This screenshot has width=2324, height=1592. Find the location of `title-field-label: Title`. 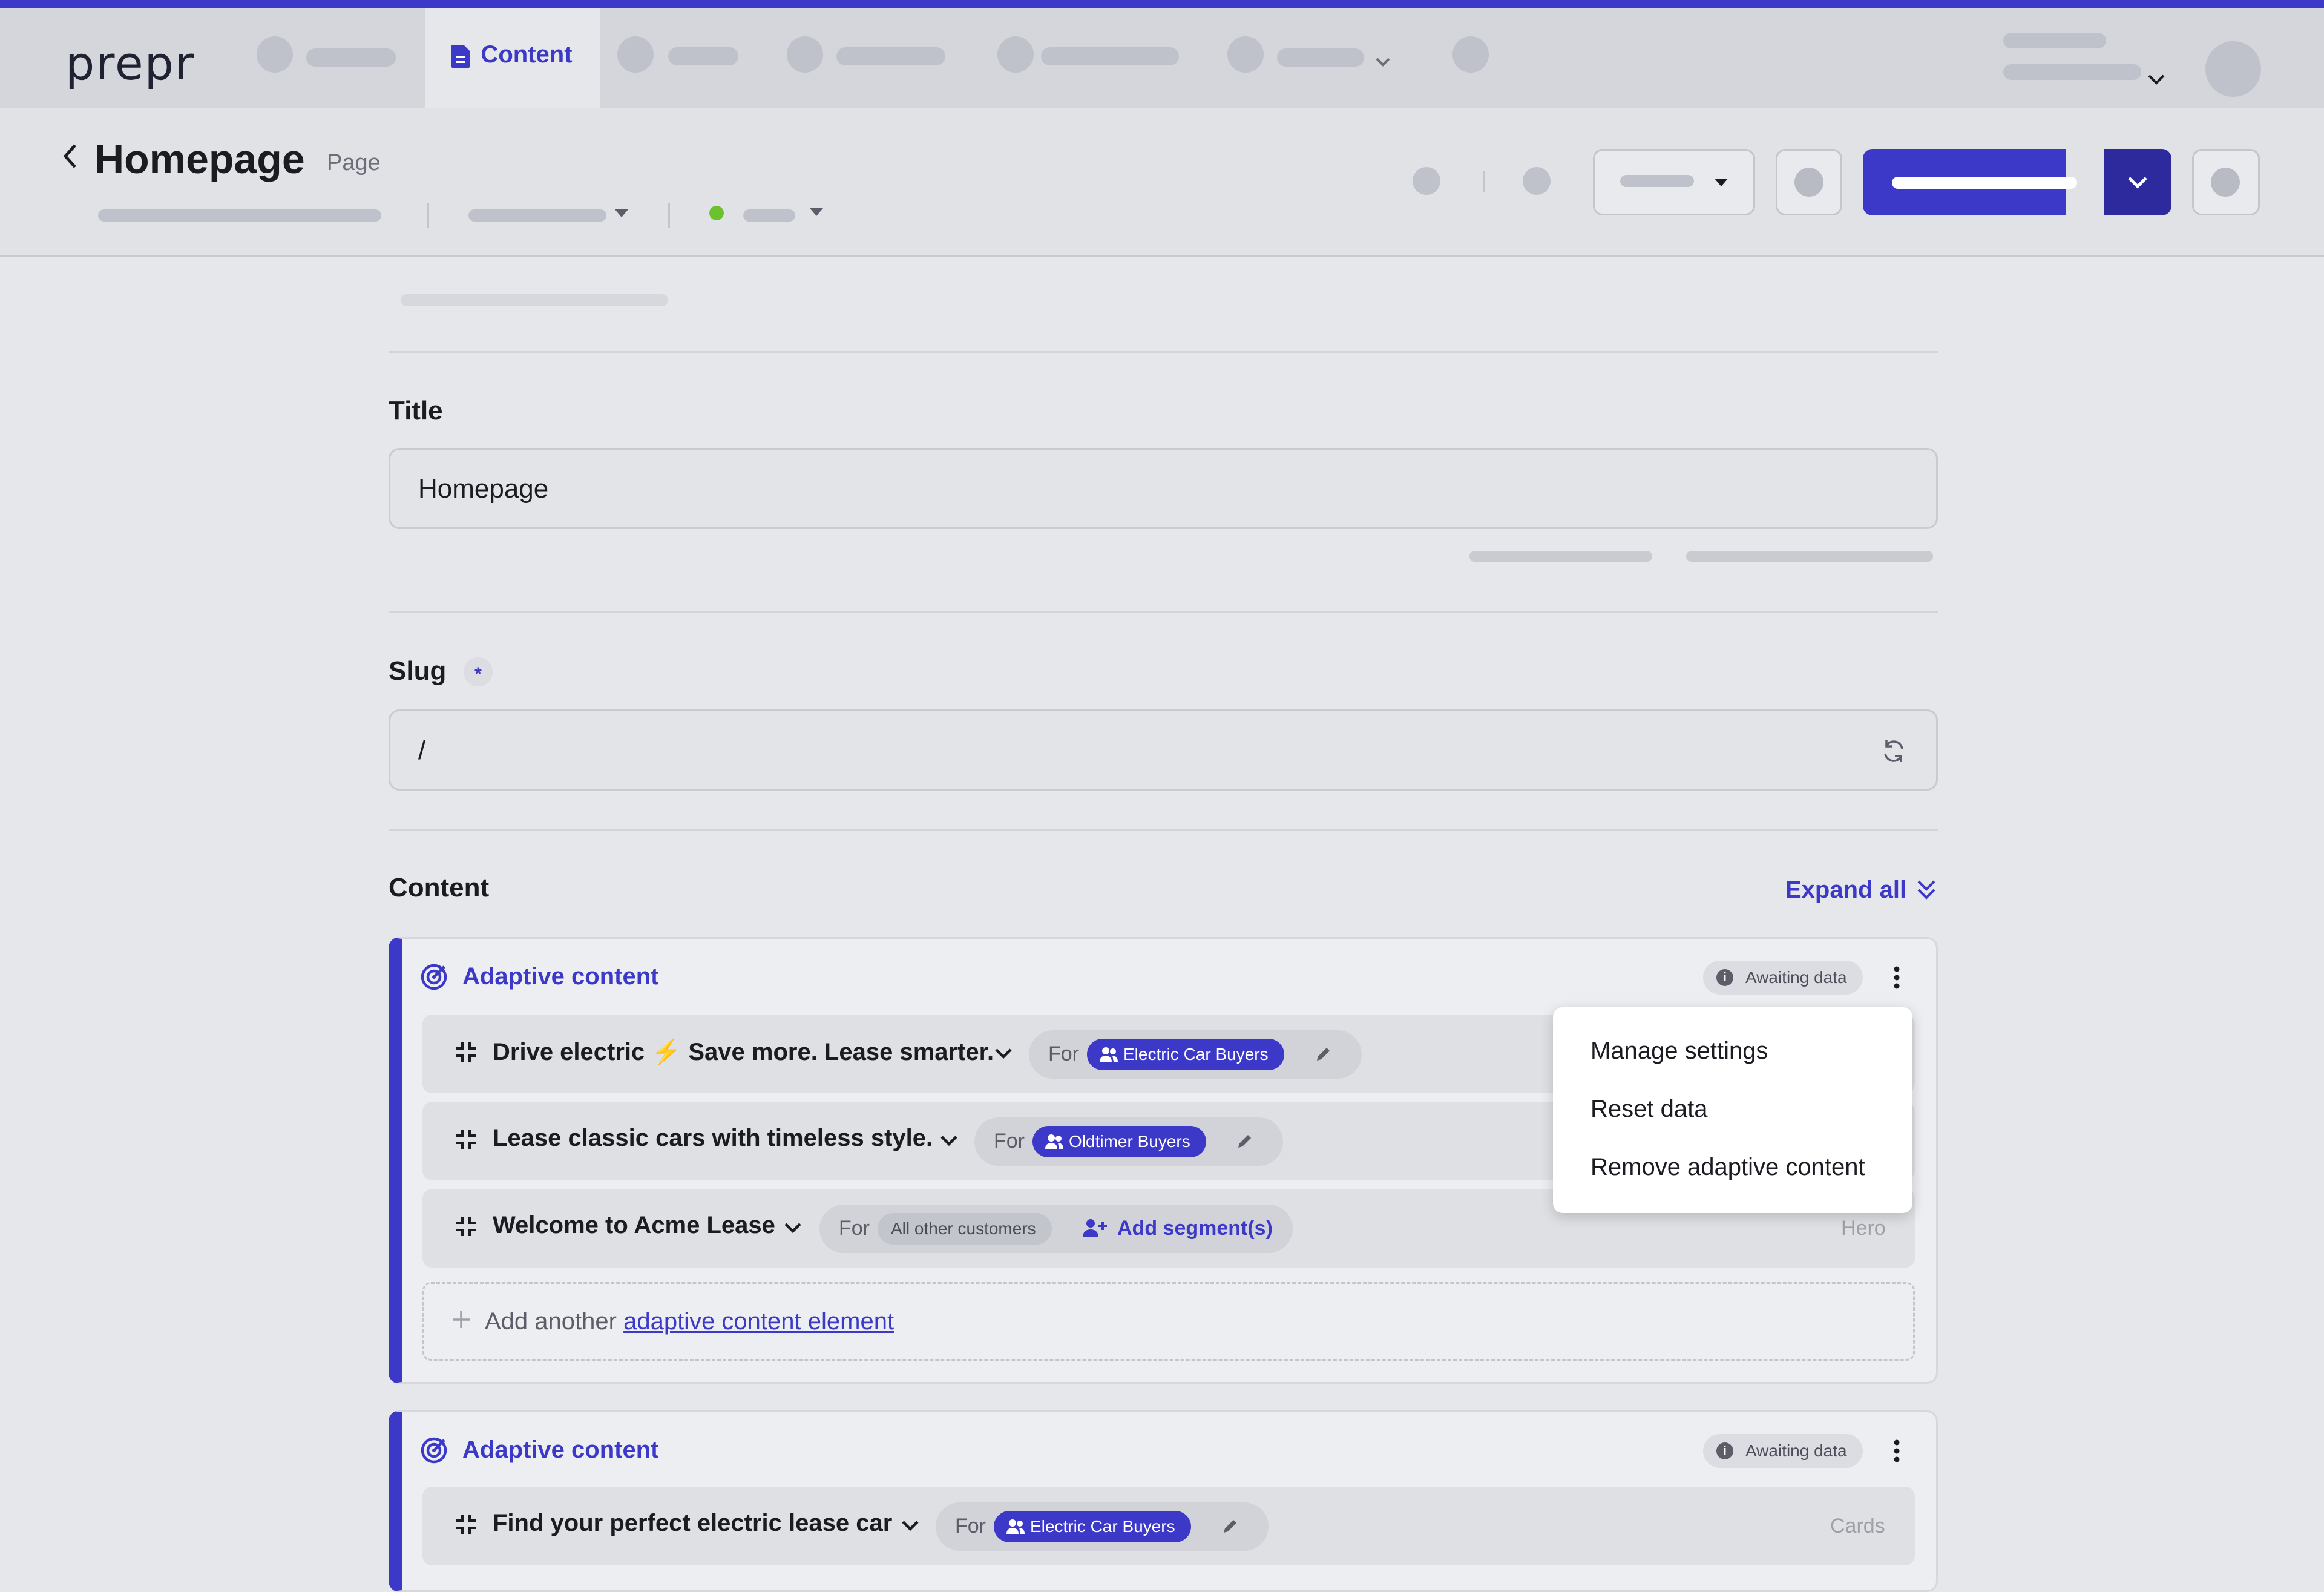

title-field-label: Title is located at coordinates (416, 411).